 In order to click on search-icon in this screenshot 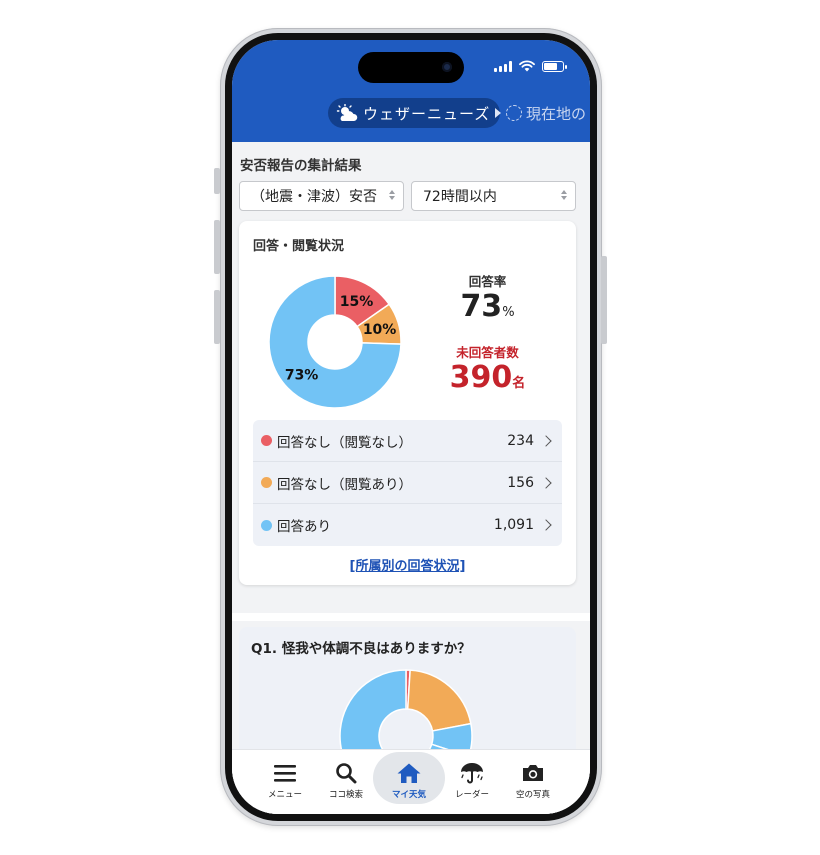, I will do `click(346, 773)`.